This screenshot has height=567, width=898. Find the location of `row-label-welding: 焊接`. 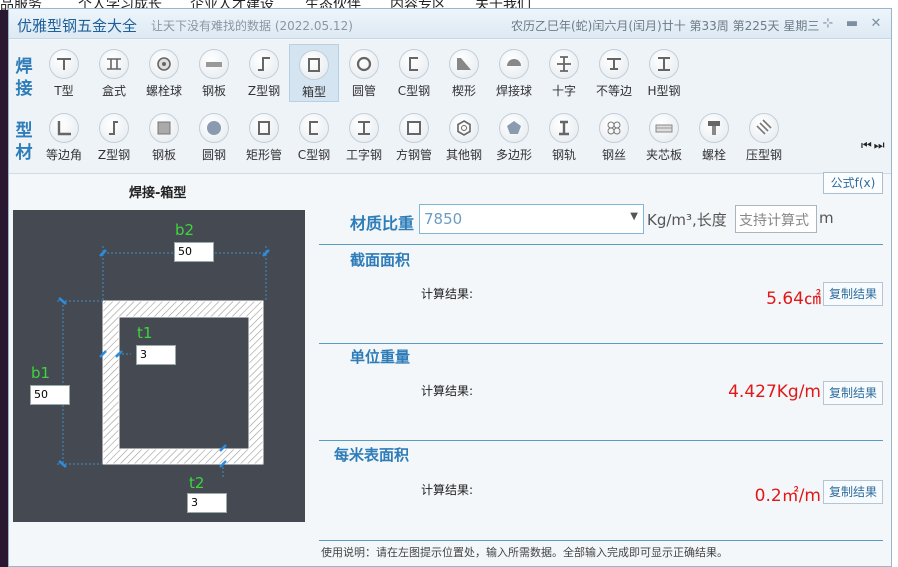

row-label-welding: 焊接 is located at coordinates (24, 78).